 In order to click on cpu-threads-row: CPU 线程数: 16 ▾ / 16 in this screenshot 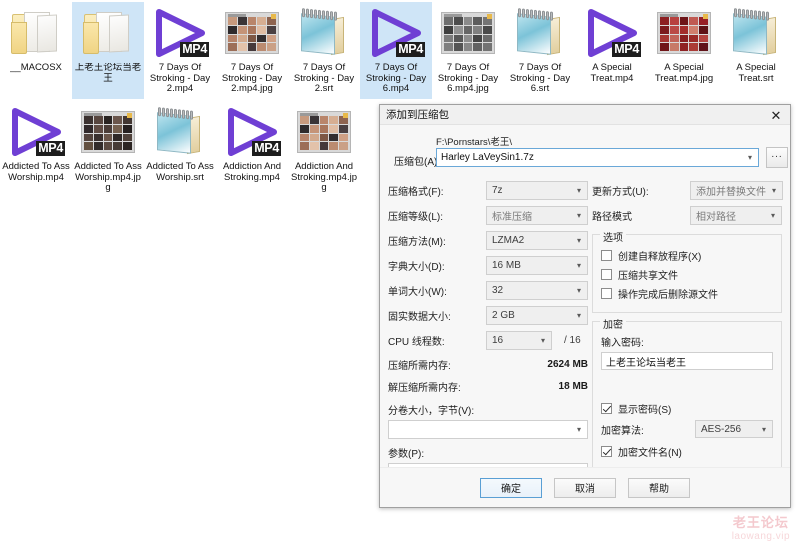, I will do `click(488, 340)`.